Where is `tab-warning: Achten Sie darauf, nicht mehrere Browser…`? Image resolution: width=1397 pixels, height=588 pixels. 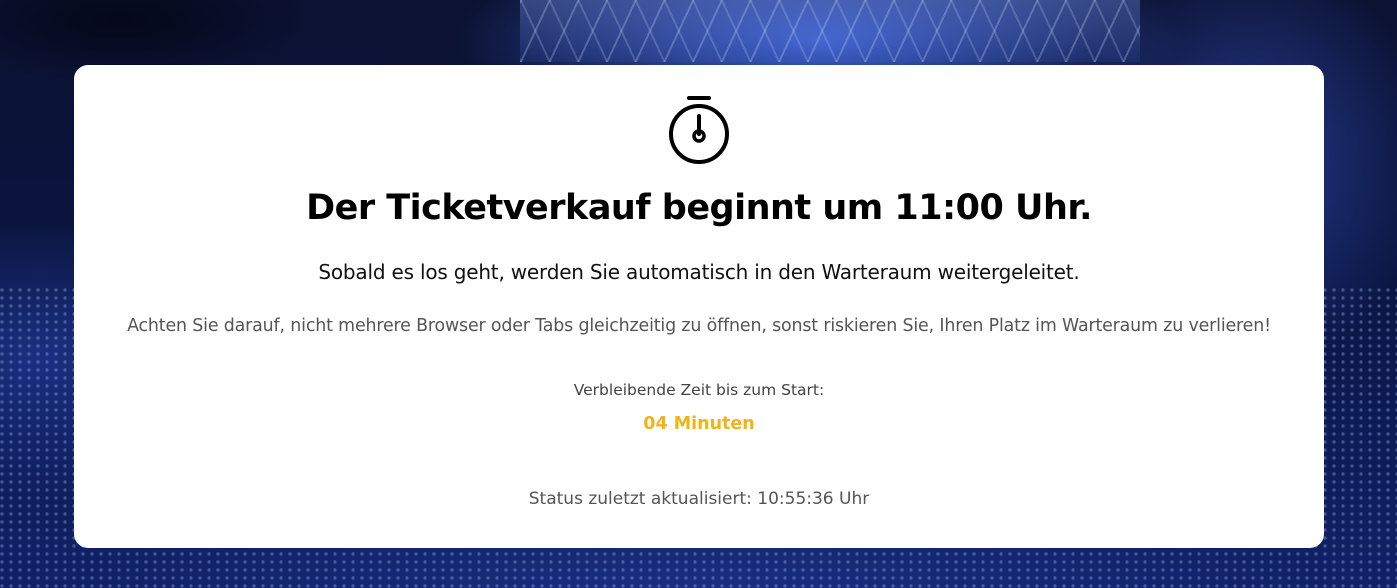 tab-warning: Achten Sie darauf, nicht mehrere Browser… is located at coordinates (699, 326).